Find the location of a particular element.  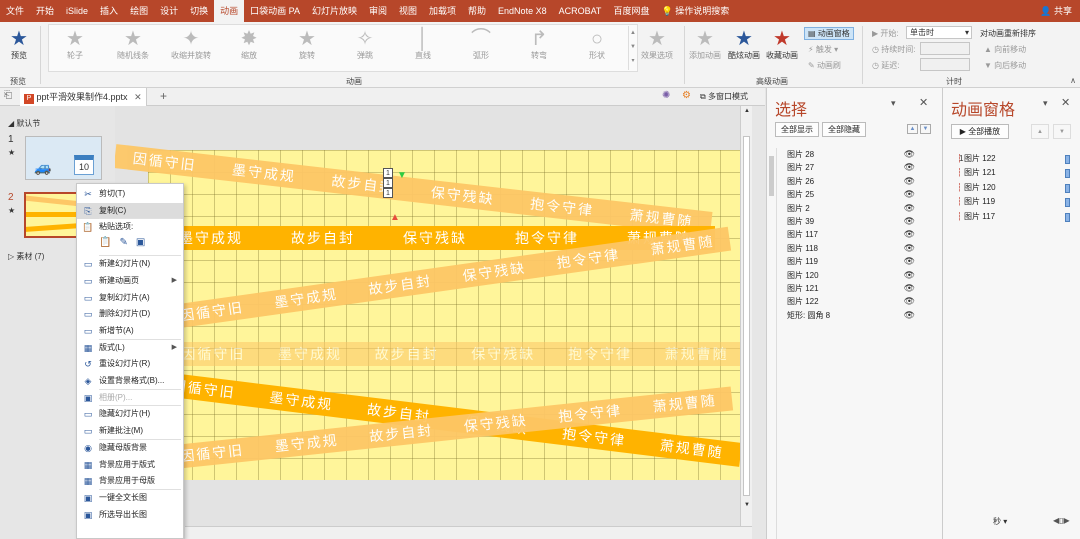

canvas-vertical-scrollbar: ▲ ▼ is located at coordinates (746, 316).